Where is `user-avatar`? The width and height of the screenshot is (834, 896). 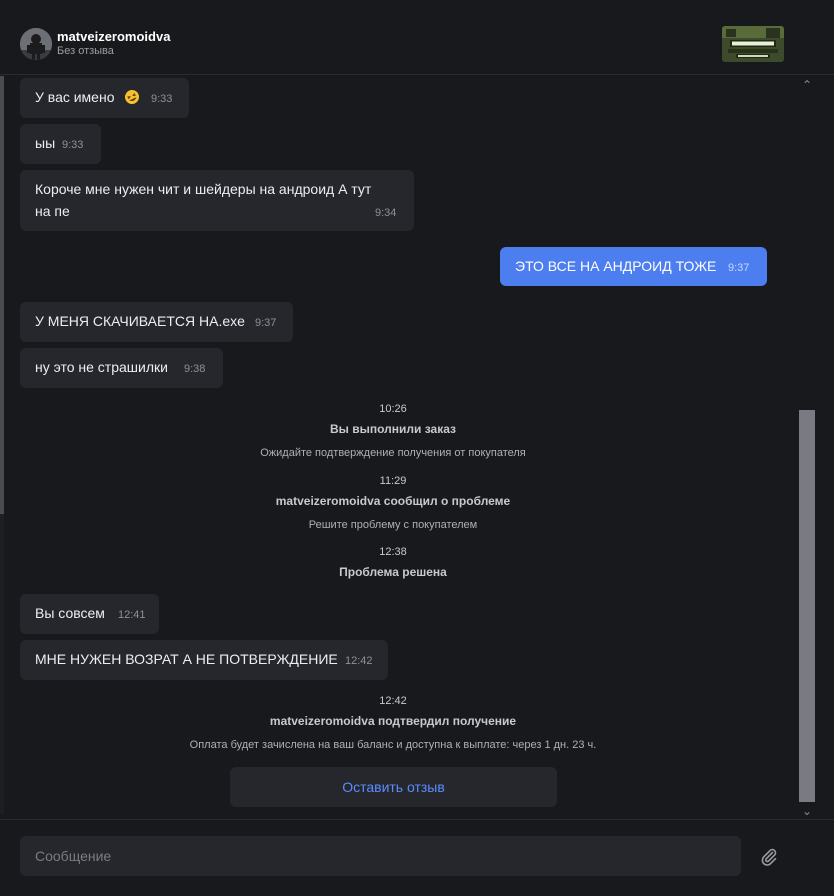
user-avatar is located at coordinates (36, 44).